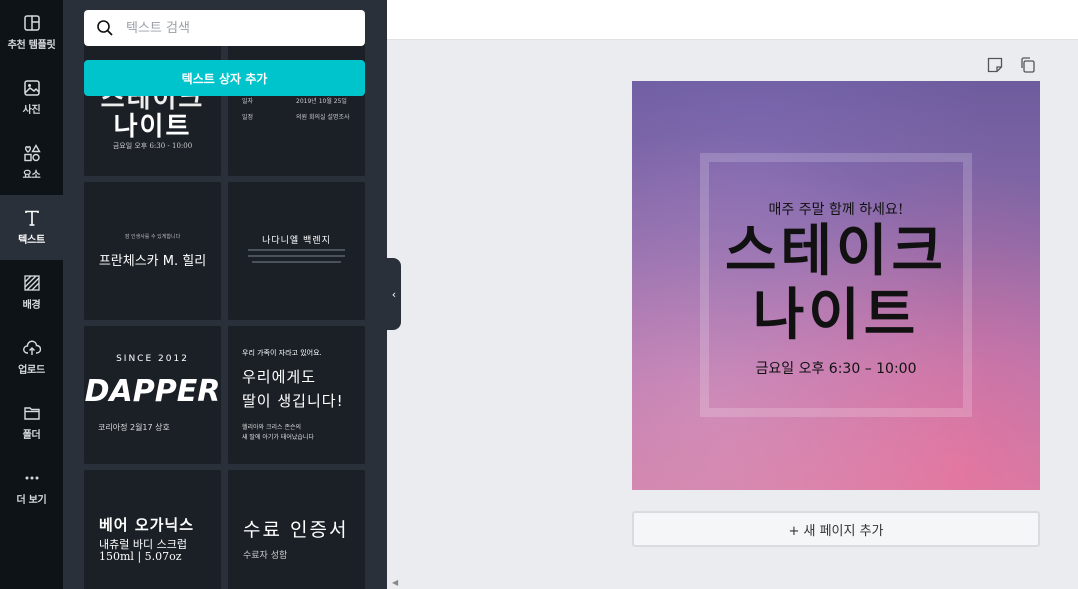 The width and height of the screenshot is (1078, 589). What do you see at coordinates (296, 241) in the screenshot?
I see `template-title: 나다니엘 백렌지` at bounding box center [296, 241].